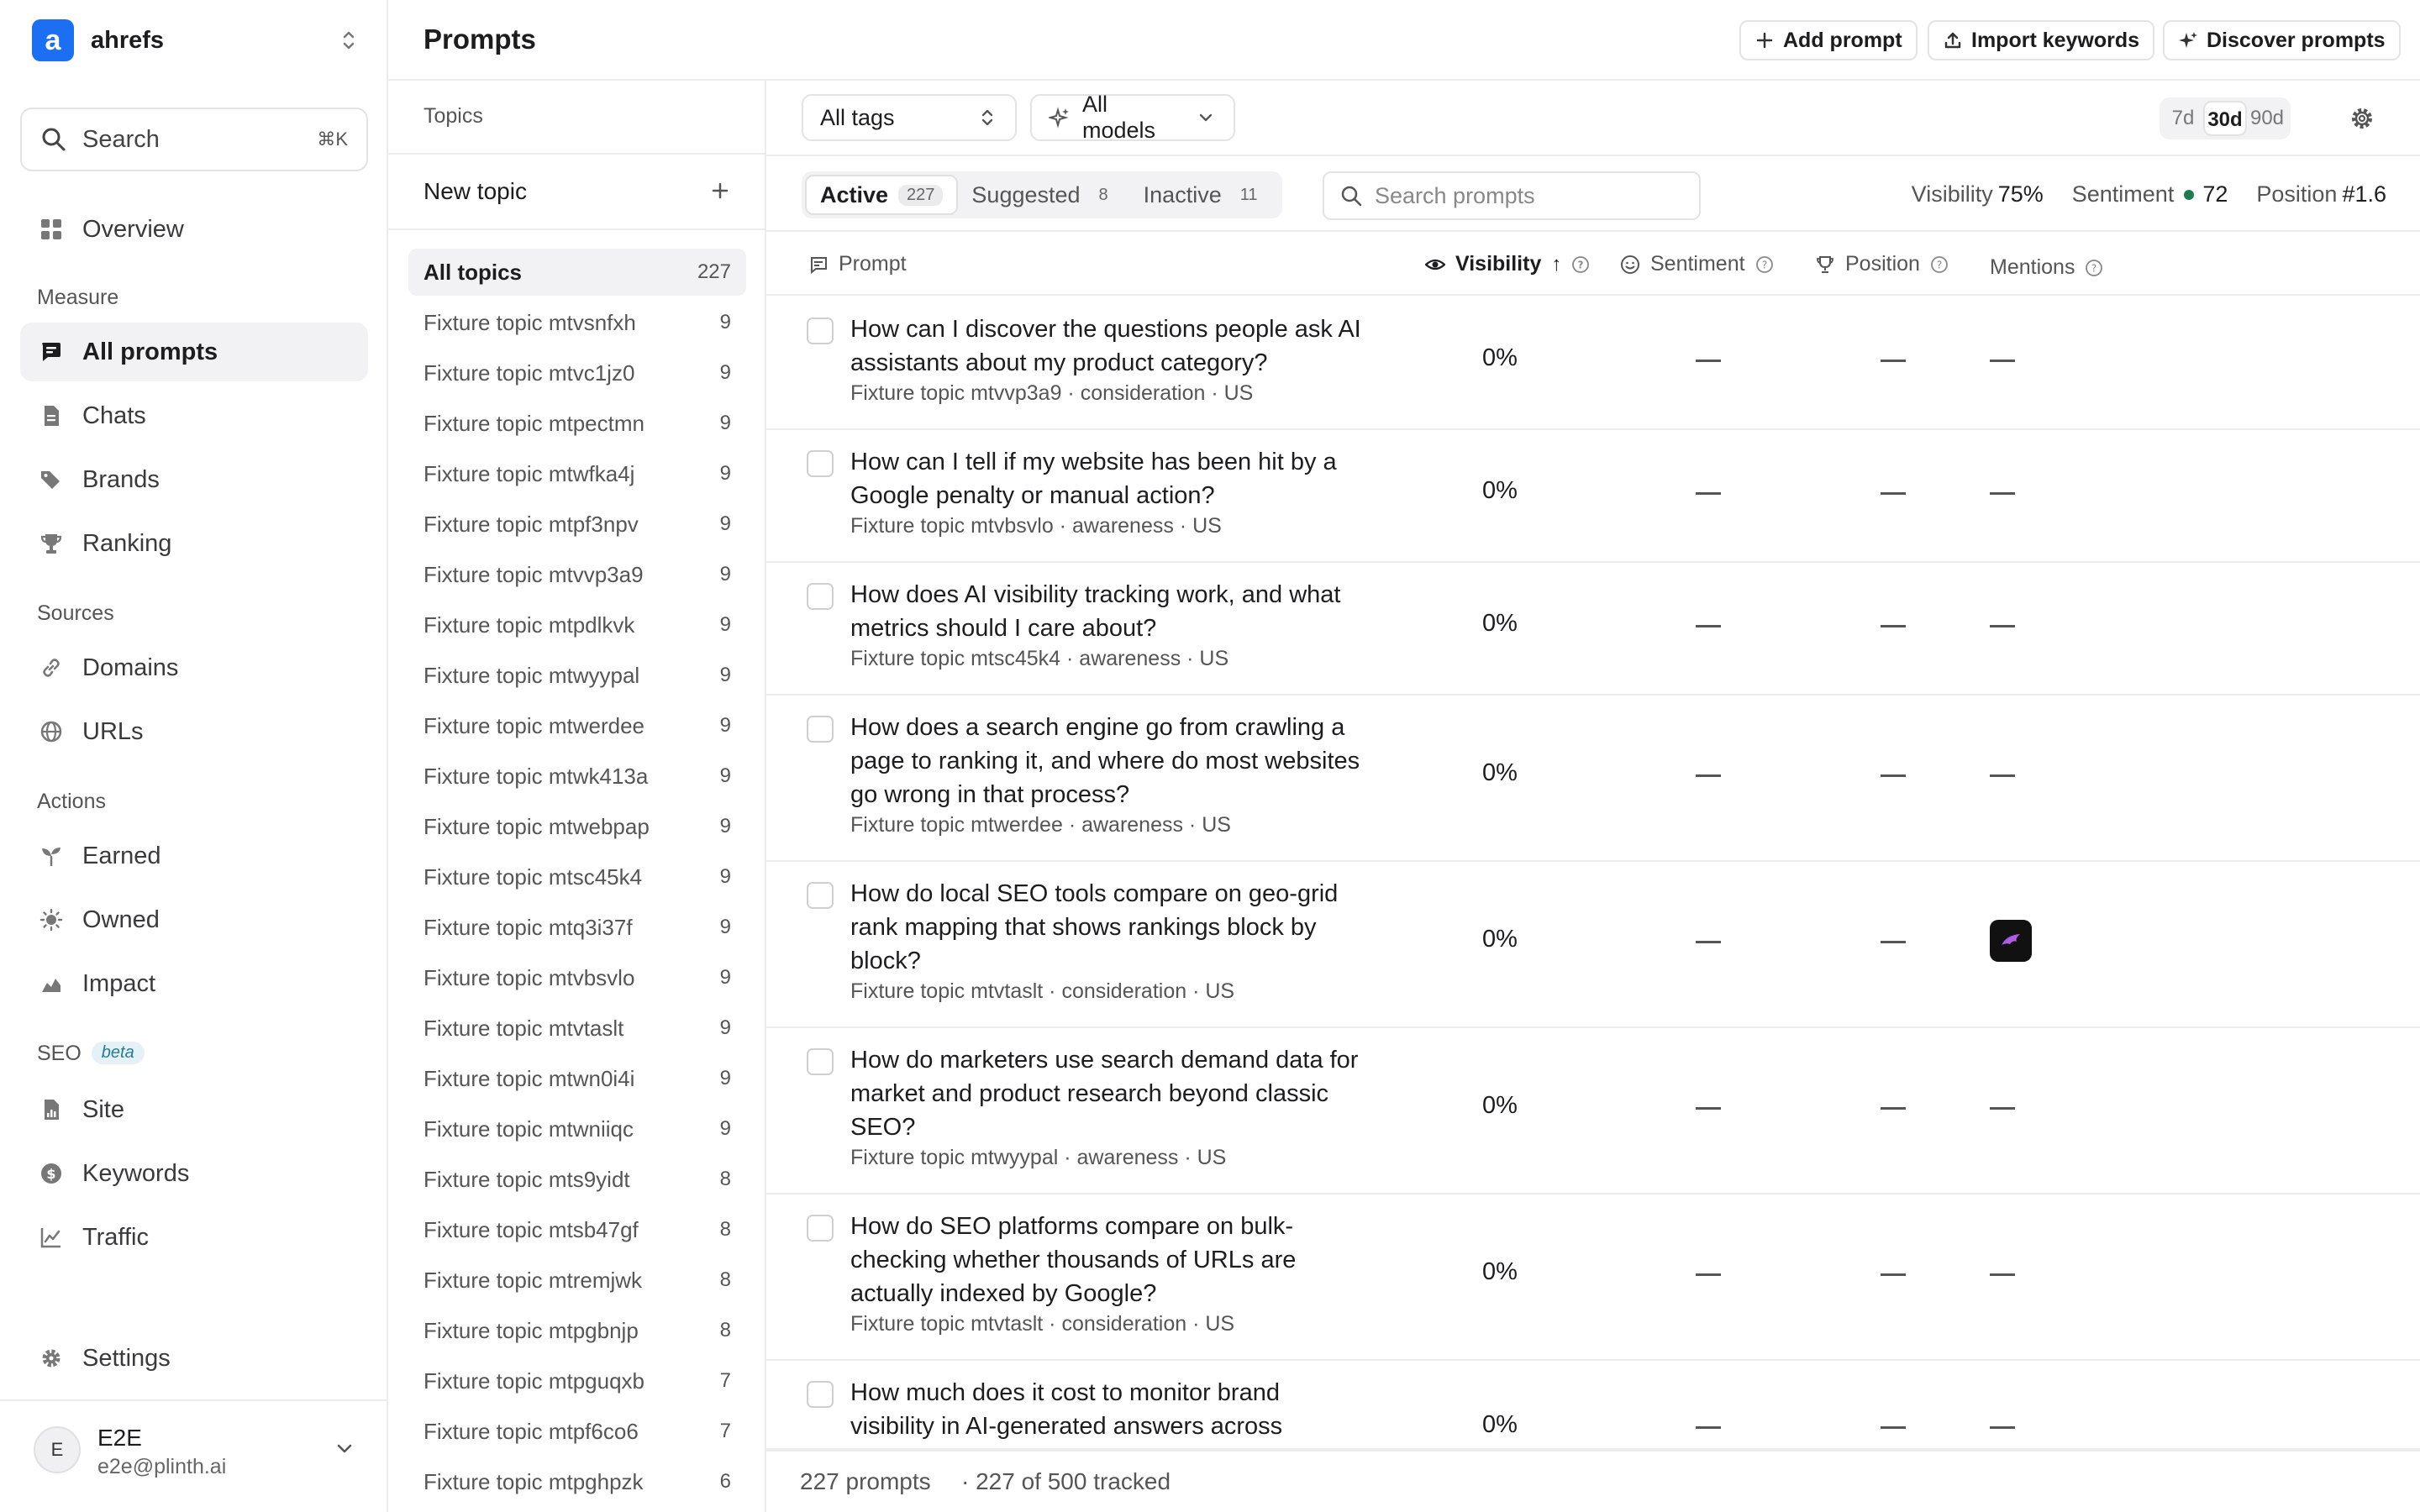  I want to click on topic-item: Fixture topic mtwn0i4i 9, so click(577, 1078).